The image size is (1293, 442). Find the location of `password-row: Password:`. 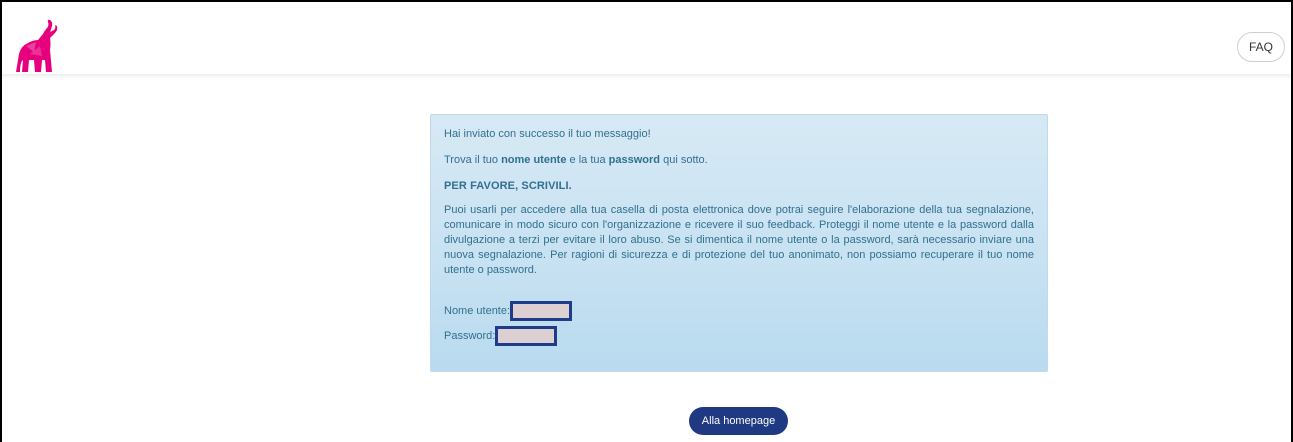

password-row: Password: is located at coordinates (739, 336).